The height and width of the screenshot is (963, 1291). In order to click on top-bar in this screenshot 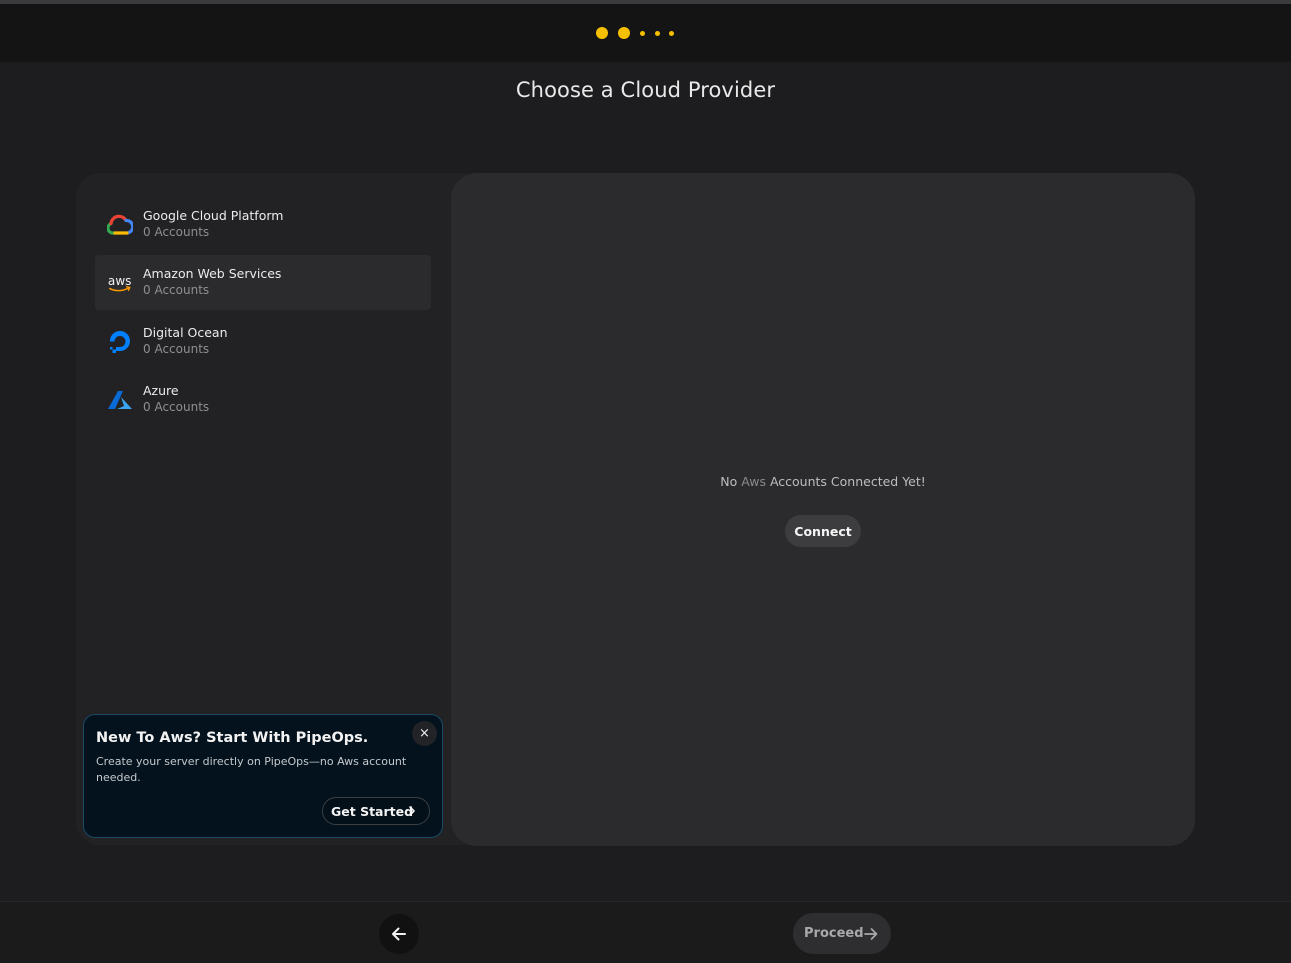, I will do `click(645, 33)`.